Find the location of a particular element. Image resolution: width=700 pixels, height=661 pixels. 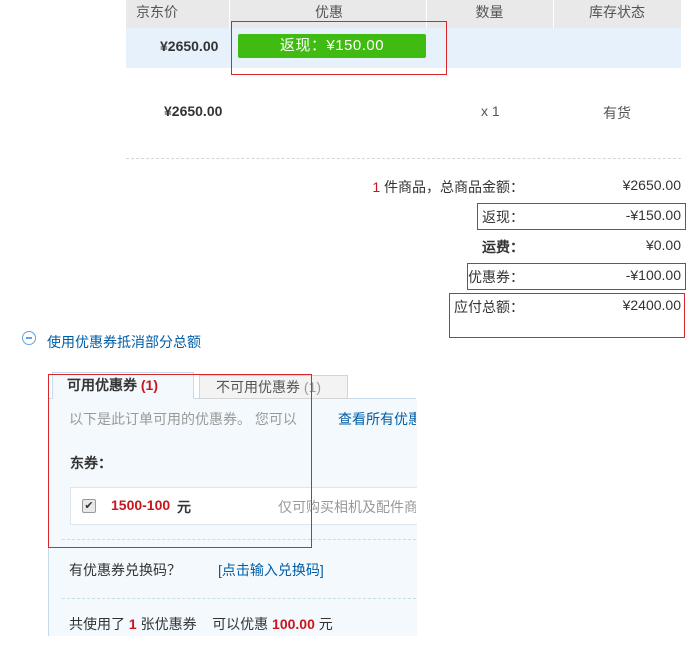

header-jd-price: 京东价 is located at coordinates (157, 12).